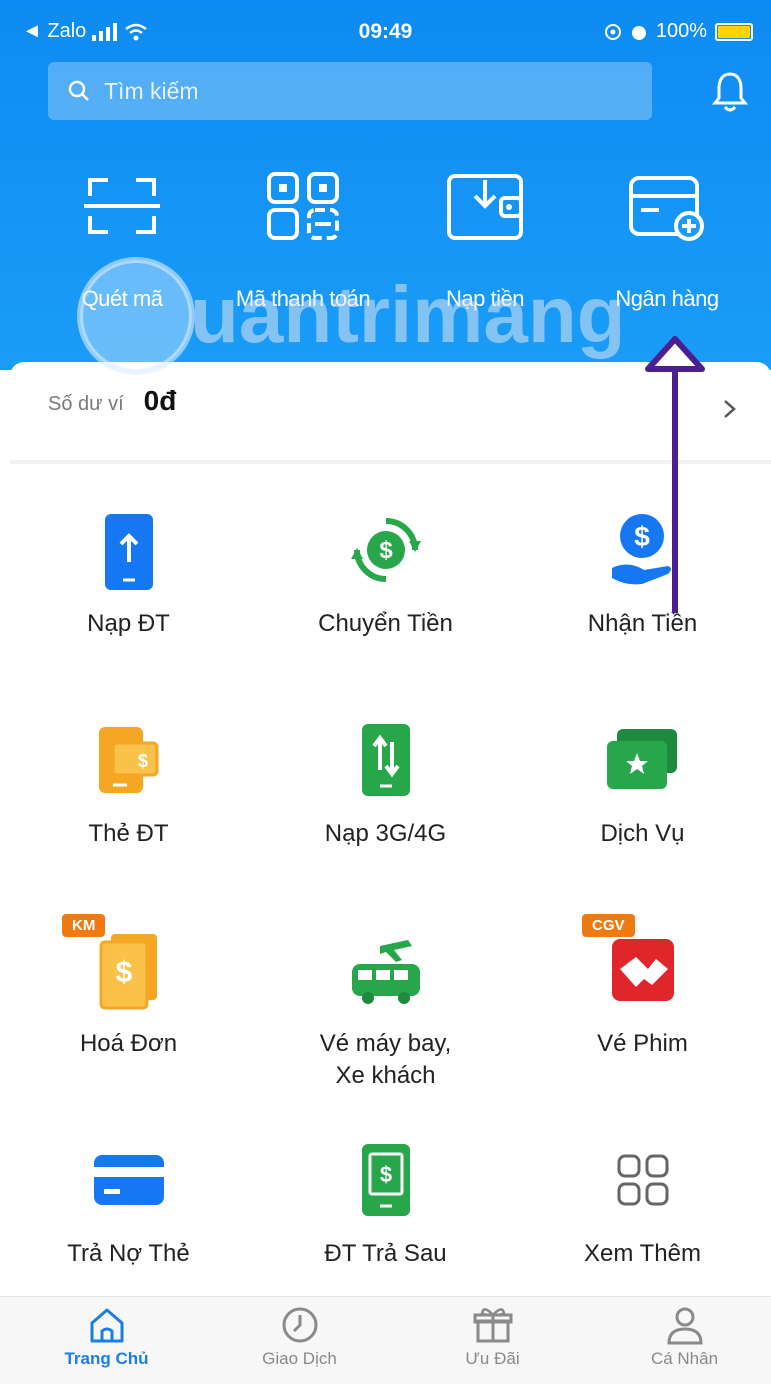  What do you see at coordinates (684, 1326) in the screenshot?
I see `person-icon` at bounding box center [684, 1326].